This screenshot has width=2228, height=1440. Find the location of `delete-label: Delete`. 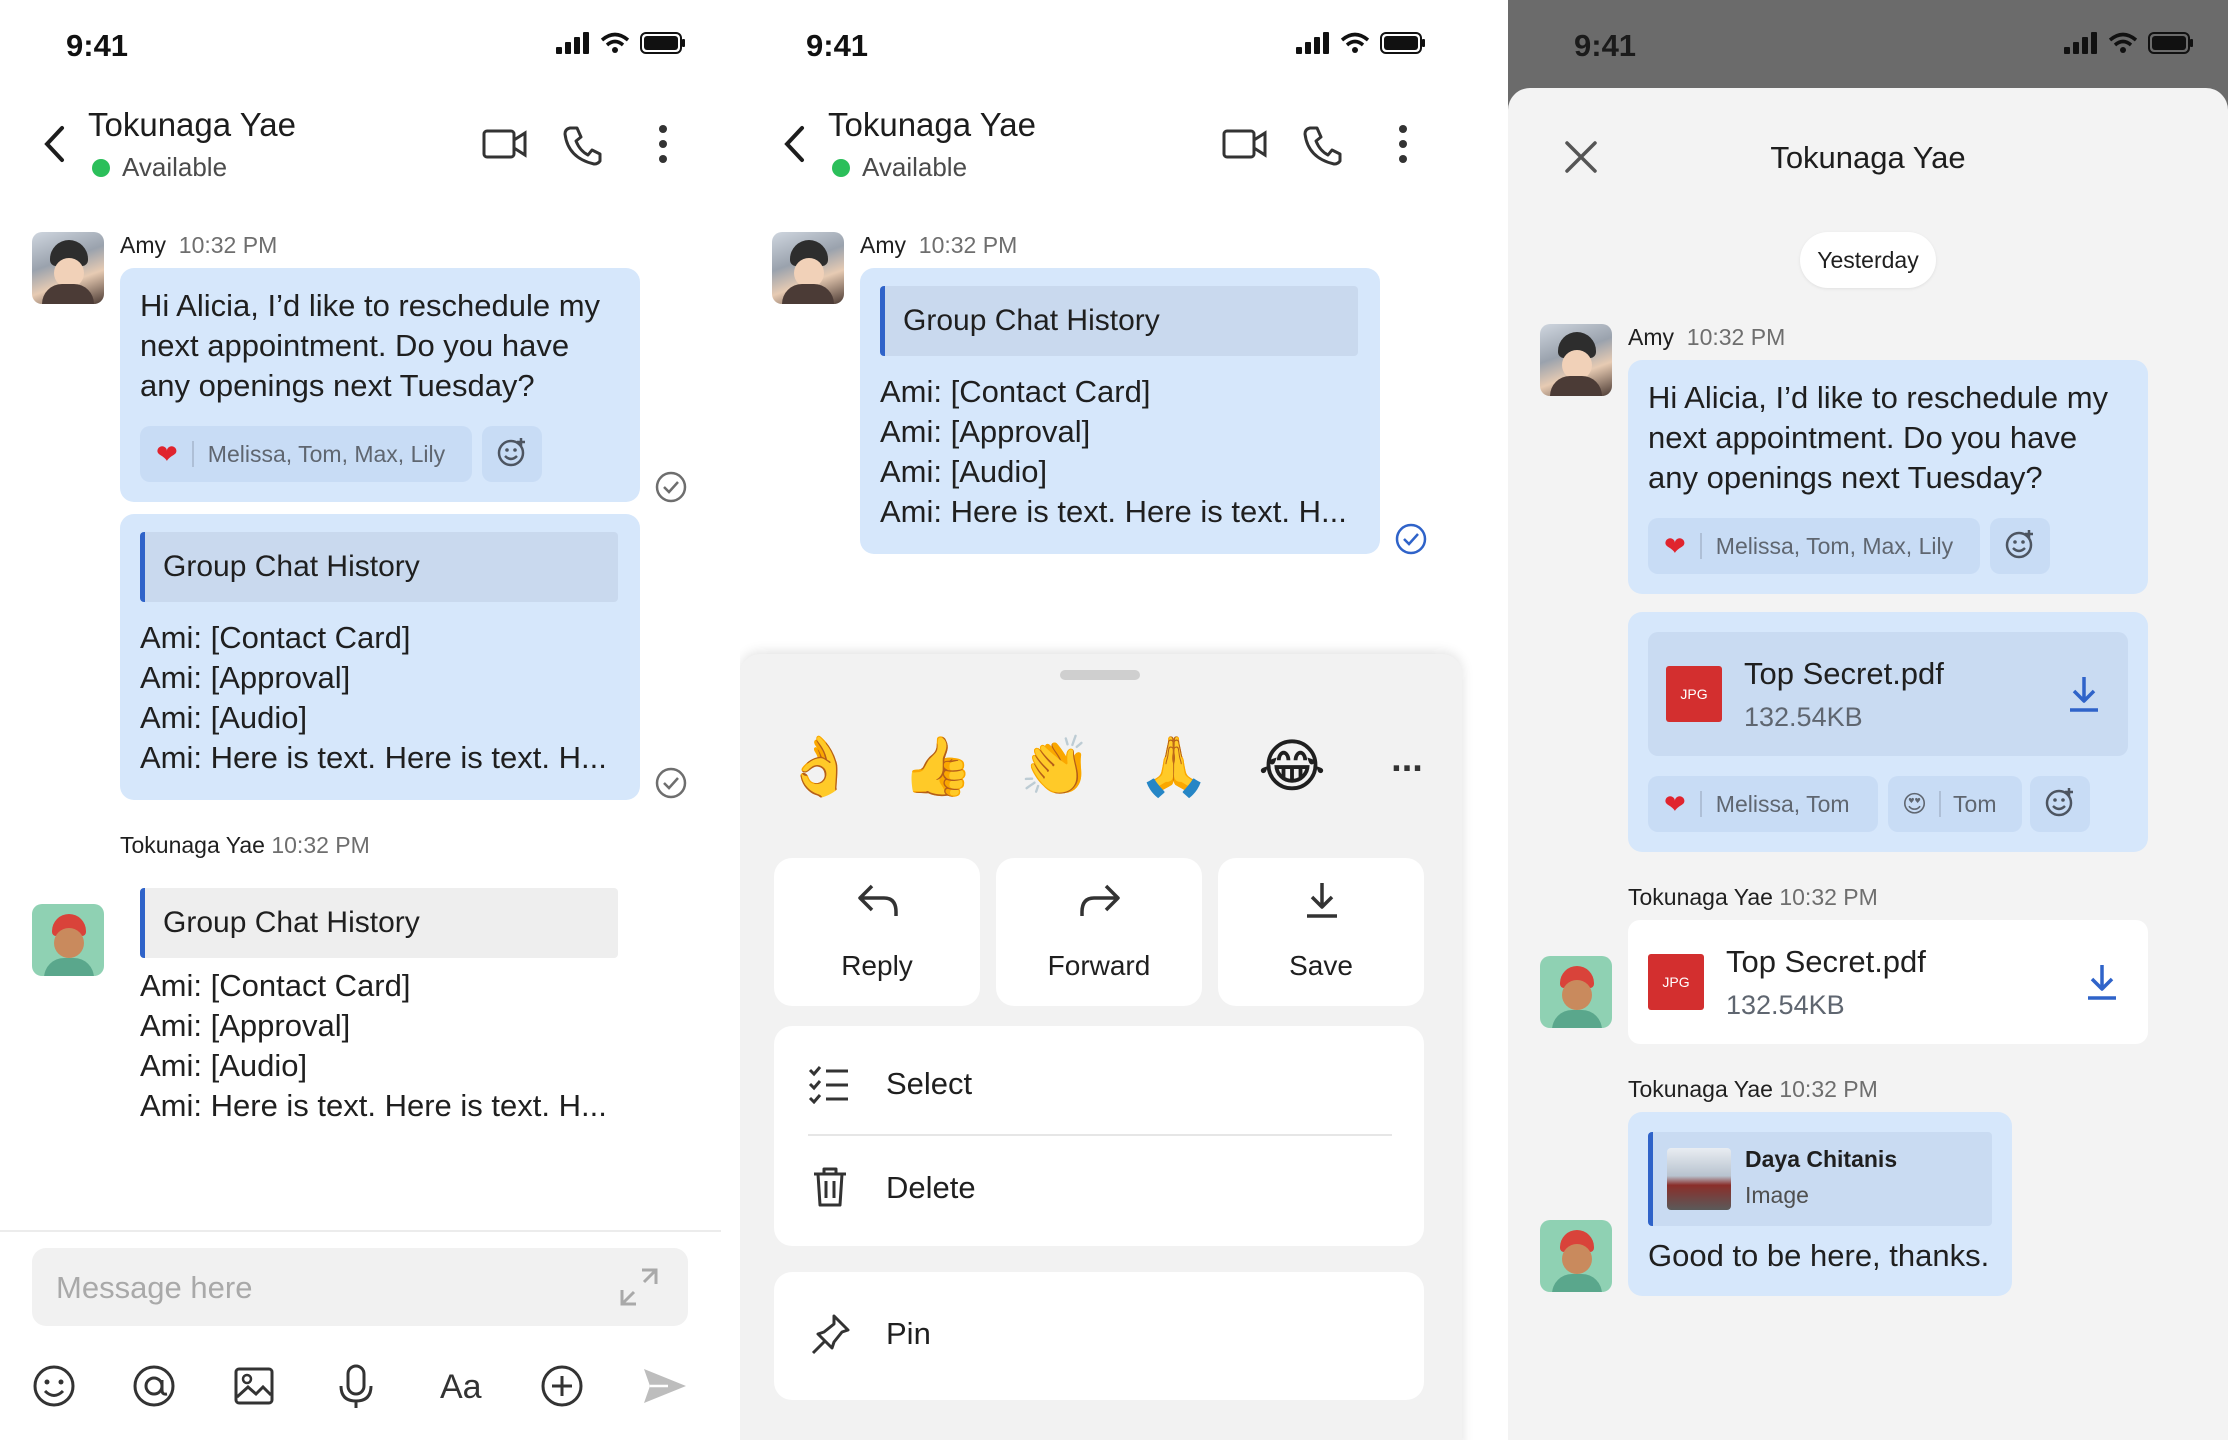

delete-label: Delete is located at coordinates (931, 1187).